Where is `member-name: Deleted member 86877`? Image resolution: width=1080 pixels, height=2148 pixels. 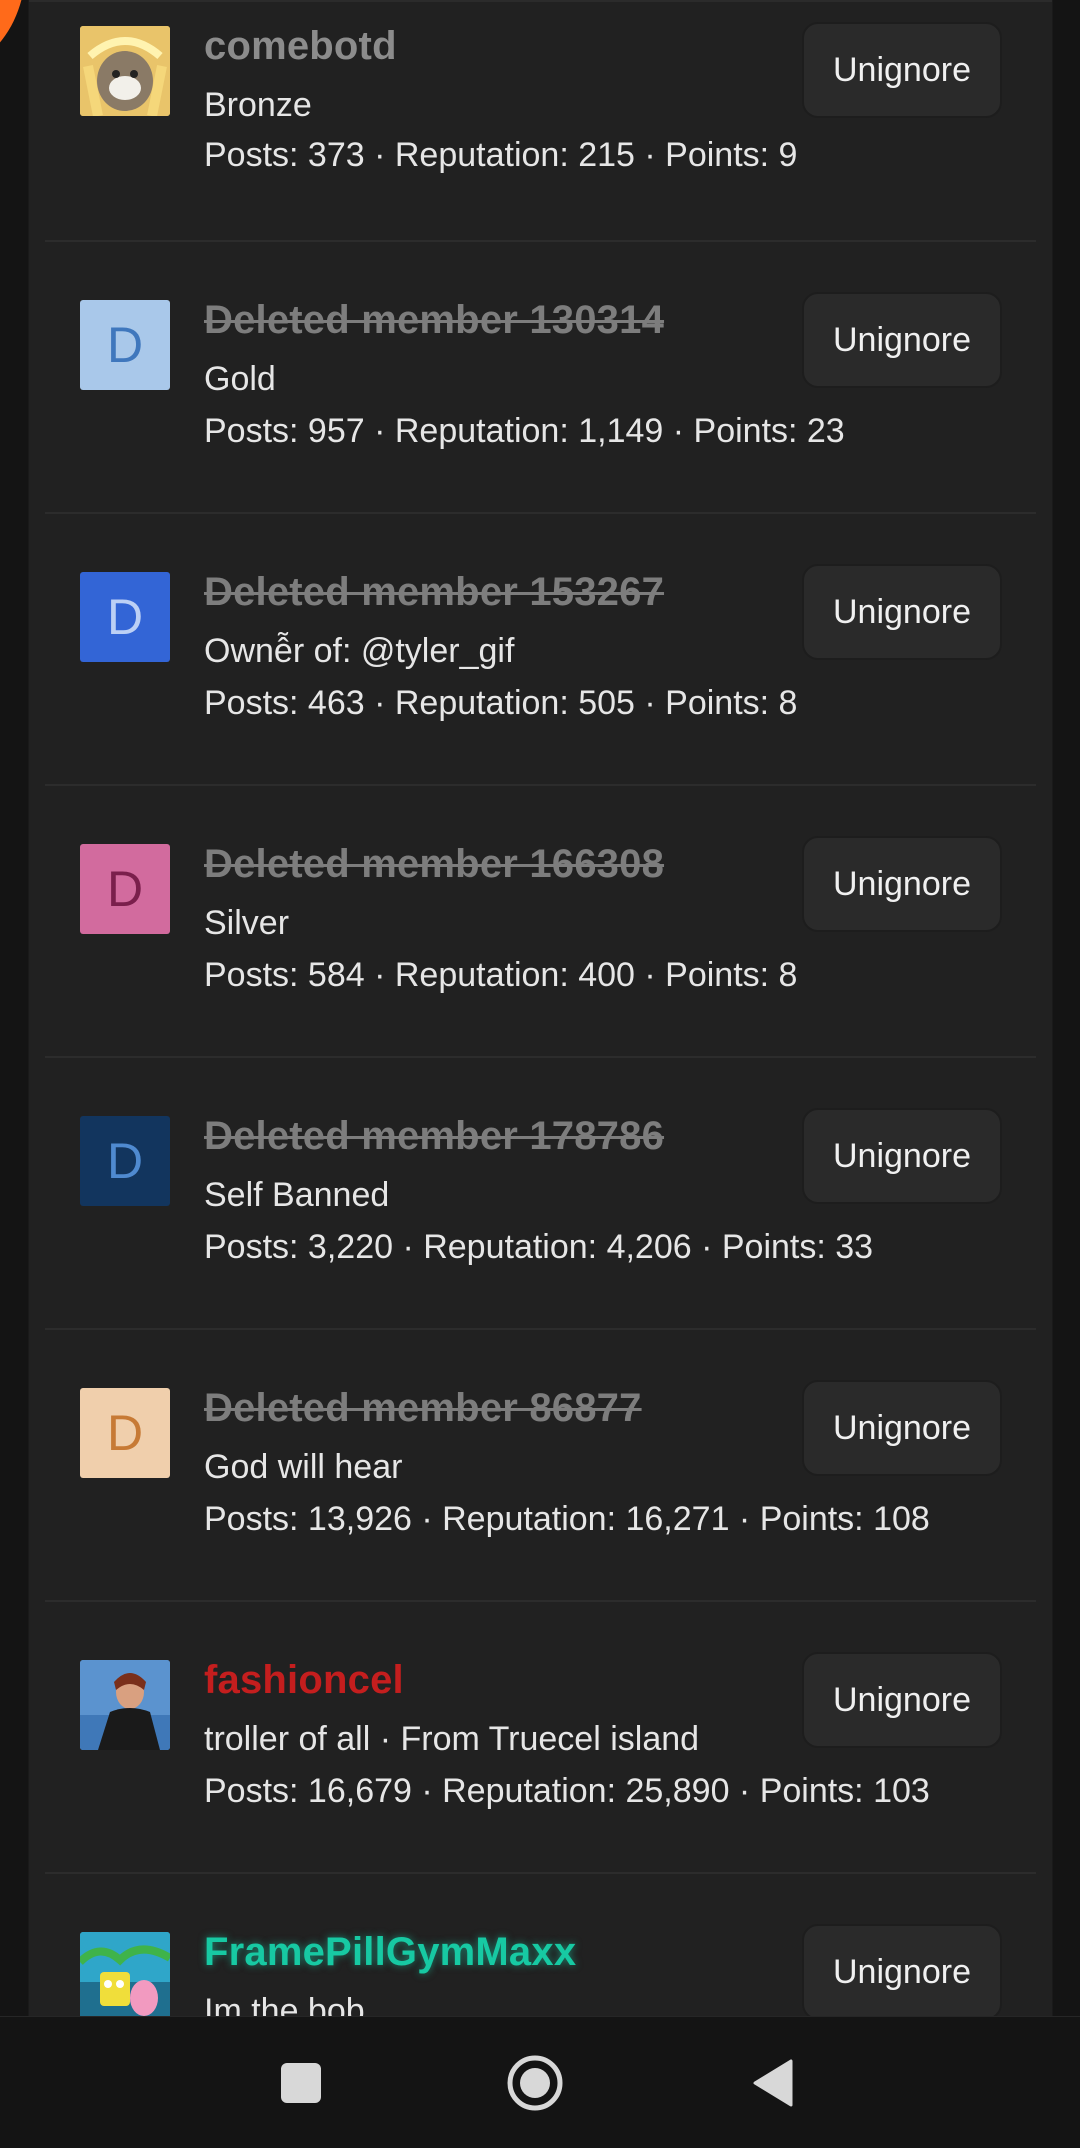
member-name: Deleted member 86877 is located at coordinates (423, 1408).